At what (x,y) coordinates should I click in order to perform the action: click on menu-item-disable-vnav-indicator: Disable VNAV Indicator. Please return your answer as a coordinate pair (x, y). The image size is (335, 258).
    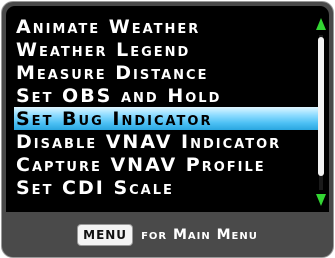
    Looking at the image, I should click on (166, 141).